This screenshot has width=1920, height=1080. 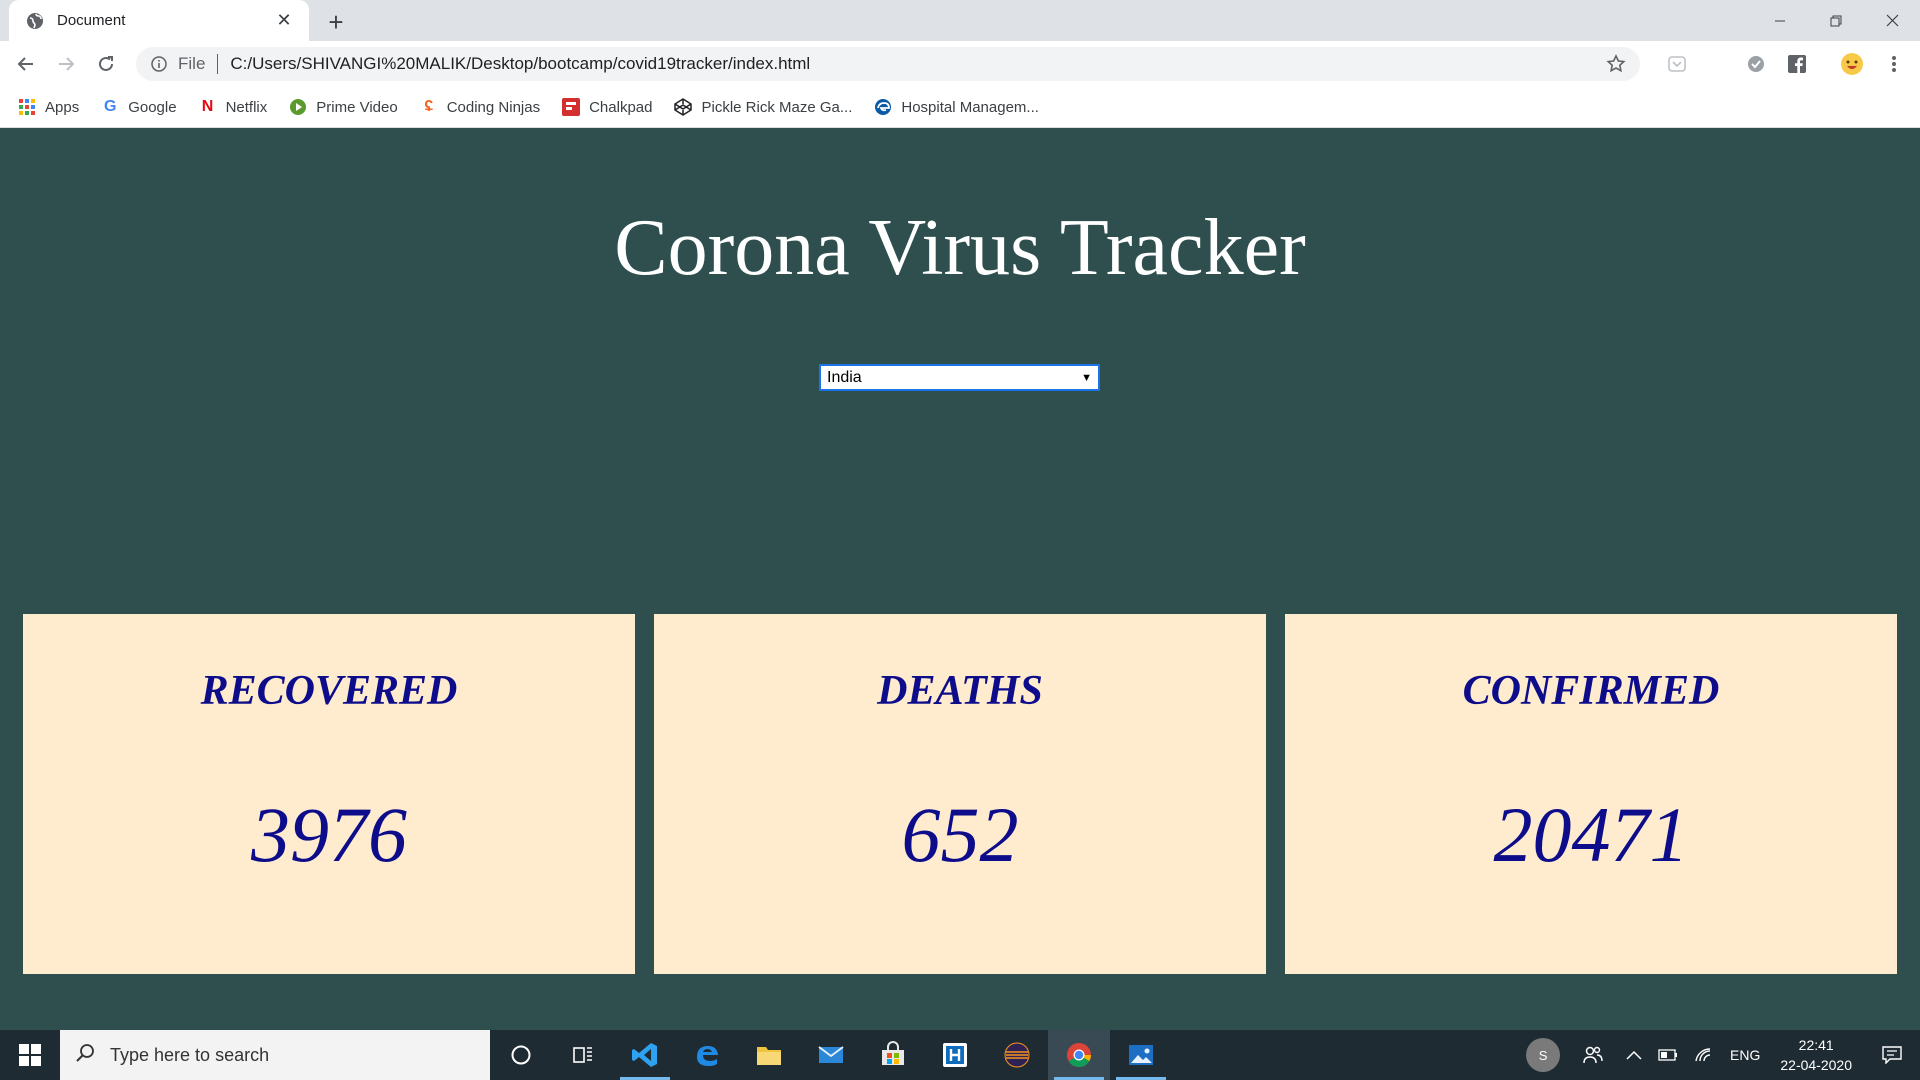 What do you see at coordinates (1816, 1065) in the screenshot?
I see `clock-date: 22-04-2020` at bounding box center [1816, 1065].